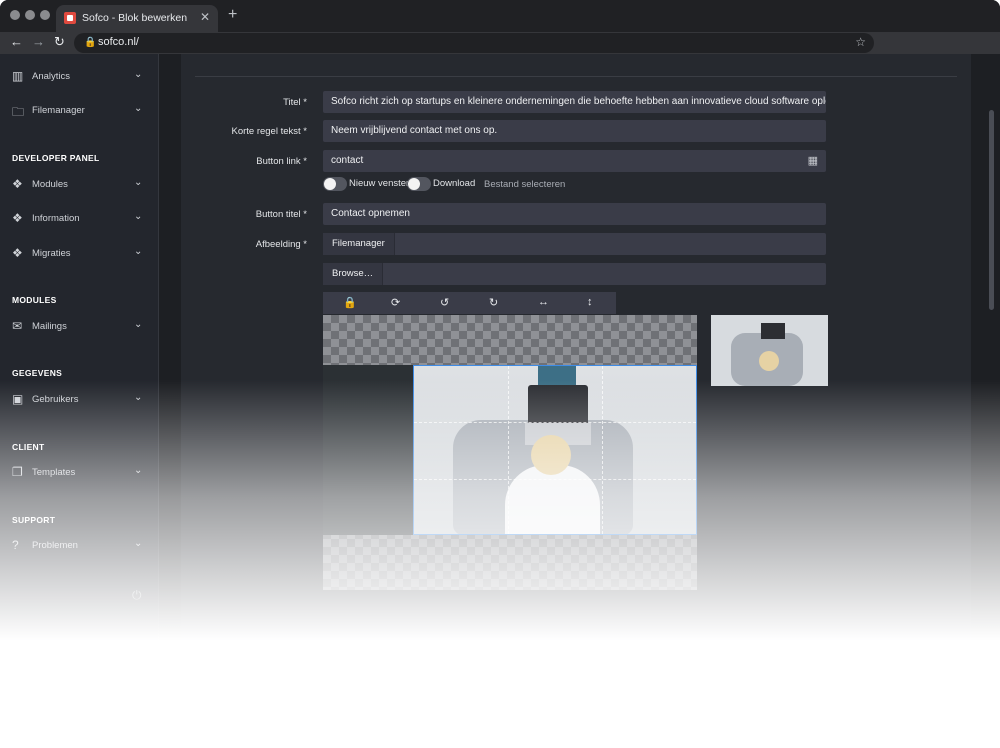 This screenshot has height=748, width=1000. I want to click on sidebar-item-gebruikers: ▣ Gebruikers ⌄, so click(79, 400).